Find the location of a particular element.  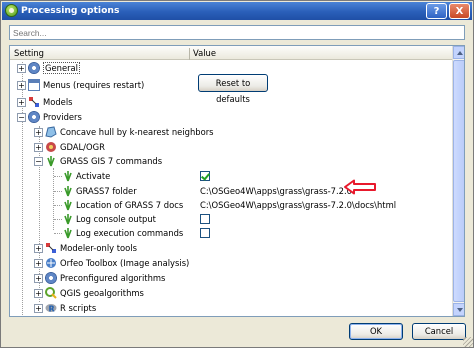

tree-row-preconfigured: + Preconfigured algorithms is located at coordinates (231, 278).